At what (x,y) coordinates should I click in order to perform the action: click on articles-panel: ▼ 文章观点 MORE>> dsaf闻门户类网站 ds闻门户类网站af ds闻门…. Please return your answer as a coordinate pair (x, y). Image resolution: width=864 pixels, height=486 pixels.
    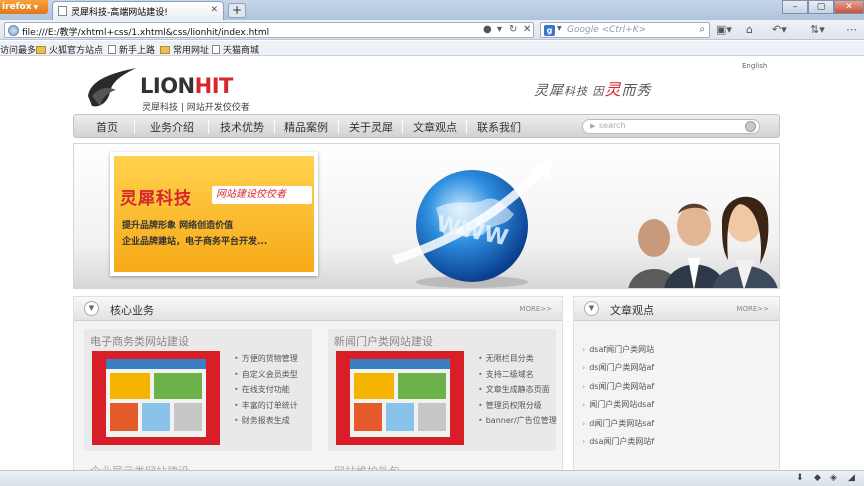
    Looking at the image, I should click on (676, 385).